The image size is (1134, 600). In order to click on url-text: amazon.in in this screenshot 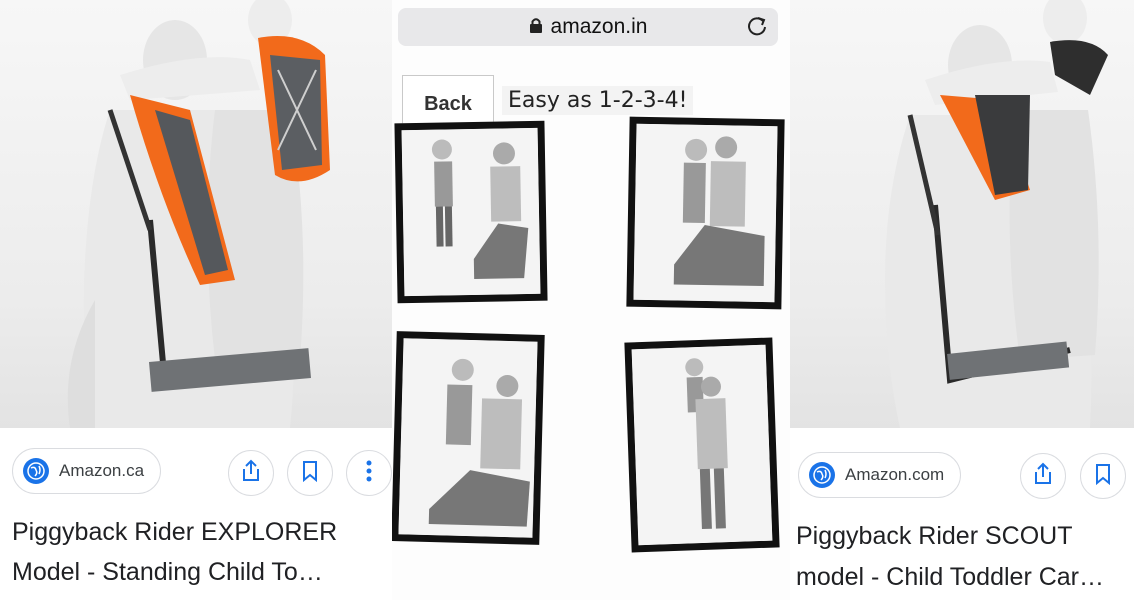, I will do `click(599, 26)`.